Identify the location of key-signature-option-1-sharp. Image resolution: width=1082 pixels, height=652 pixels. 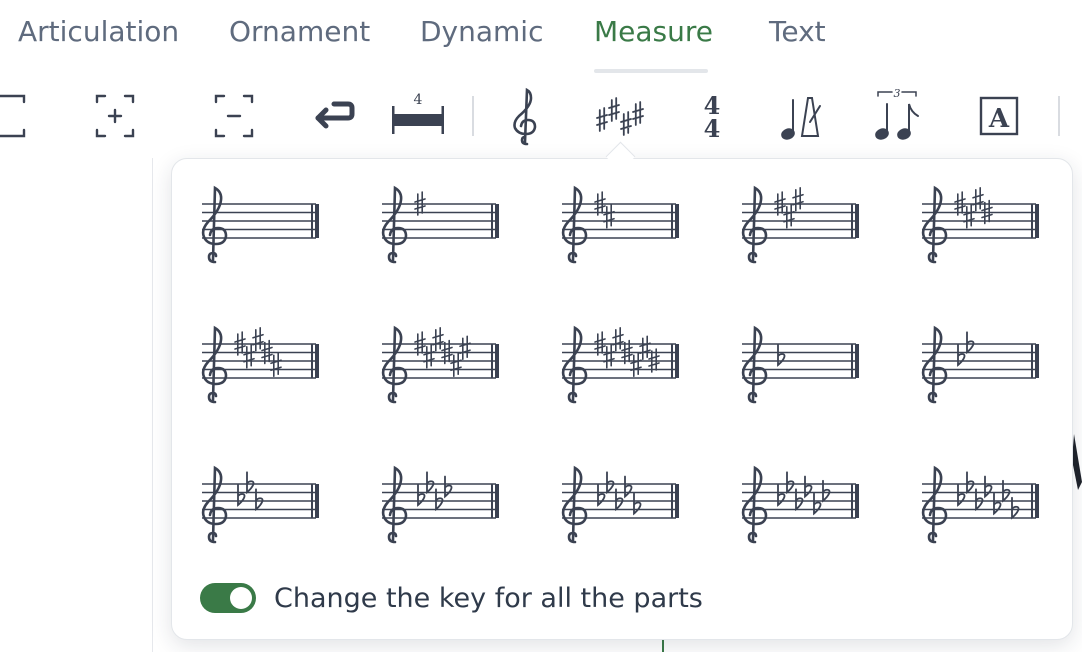
(440, 224).